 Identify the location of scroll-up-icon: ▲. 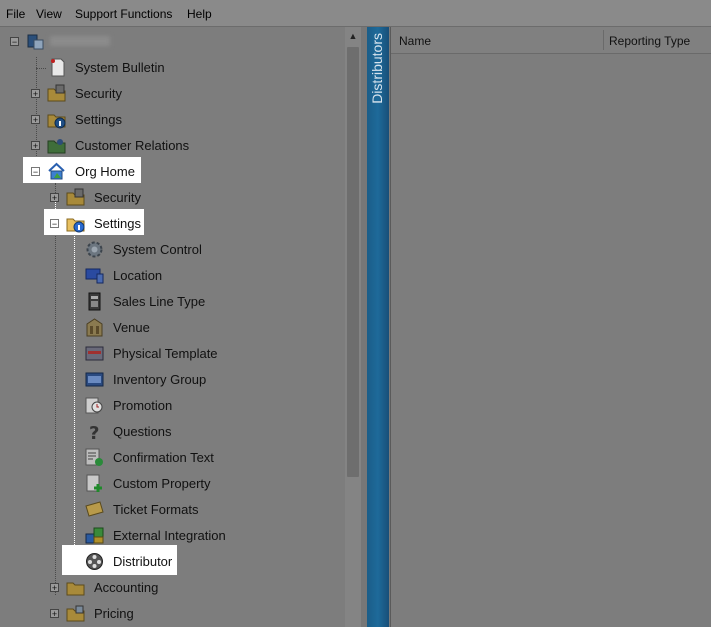
(353, 36).